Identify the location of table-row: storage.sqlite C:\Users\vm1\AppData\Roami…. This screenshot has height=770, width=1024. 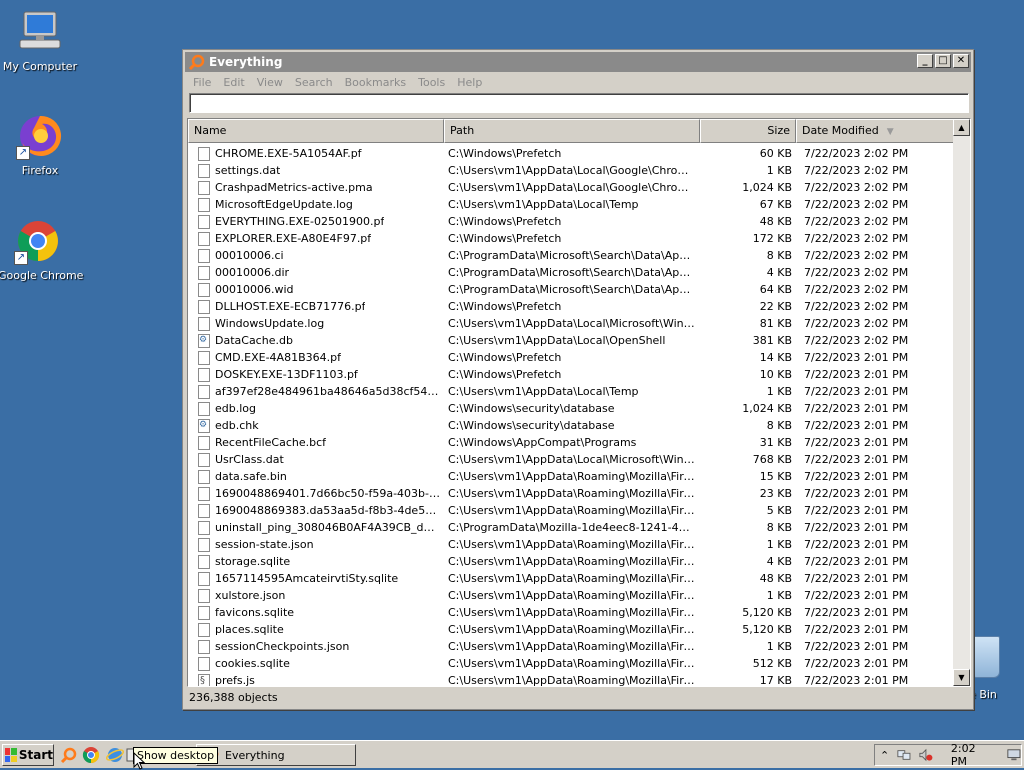
(571, 561).